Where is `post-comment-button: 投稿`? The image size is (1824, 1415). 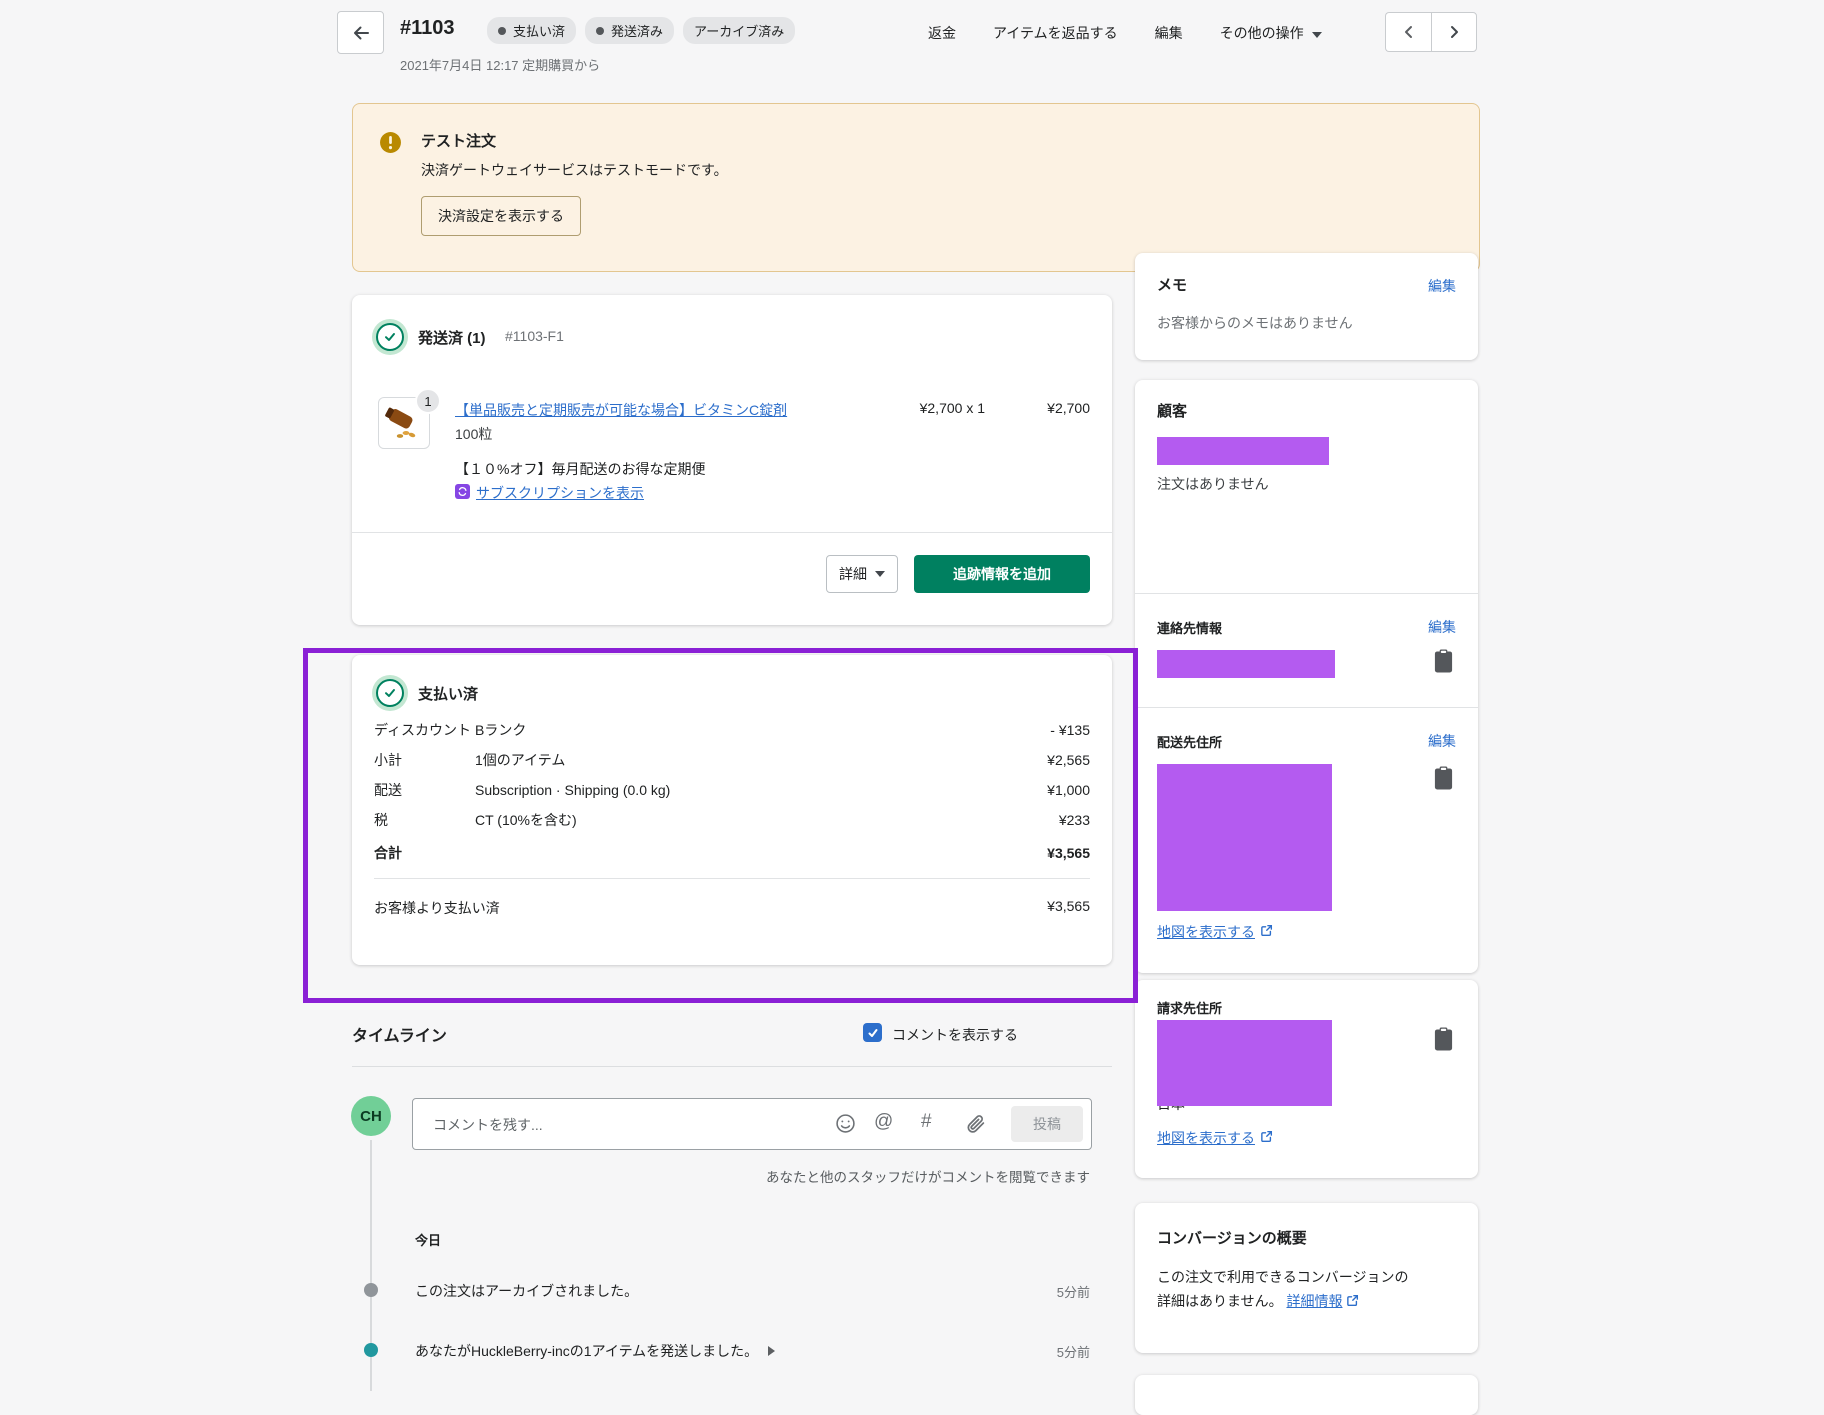
post-comment-button: 投稿 is located at coordinates (1047, 1124).